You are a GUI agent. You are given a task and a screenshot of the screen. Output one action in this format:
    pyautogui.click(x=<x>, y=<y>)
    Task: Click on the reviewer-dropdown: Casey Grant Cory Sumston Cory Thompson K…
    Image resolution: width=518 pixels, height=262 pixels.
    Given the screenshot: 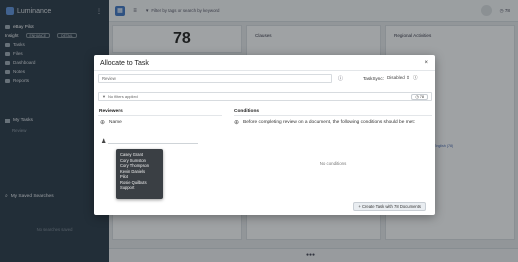 What is the action you would take?
    pyautogui.click(x=139, y=174)
    